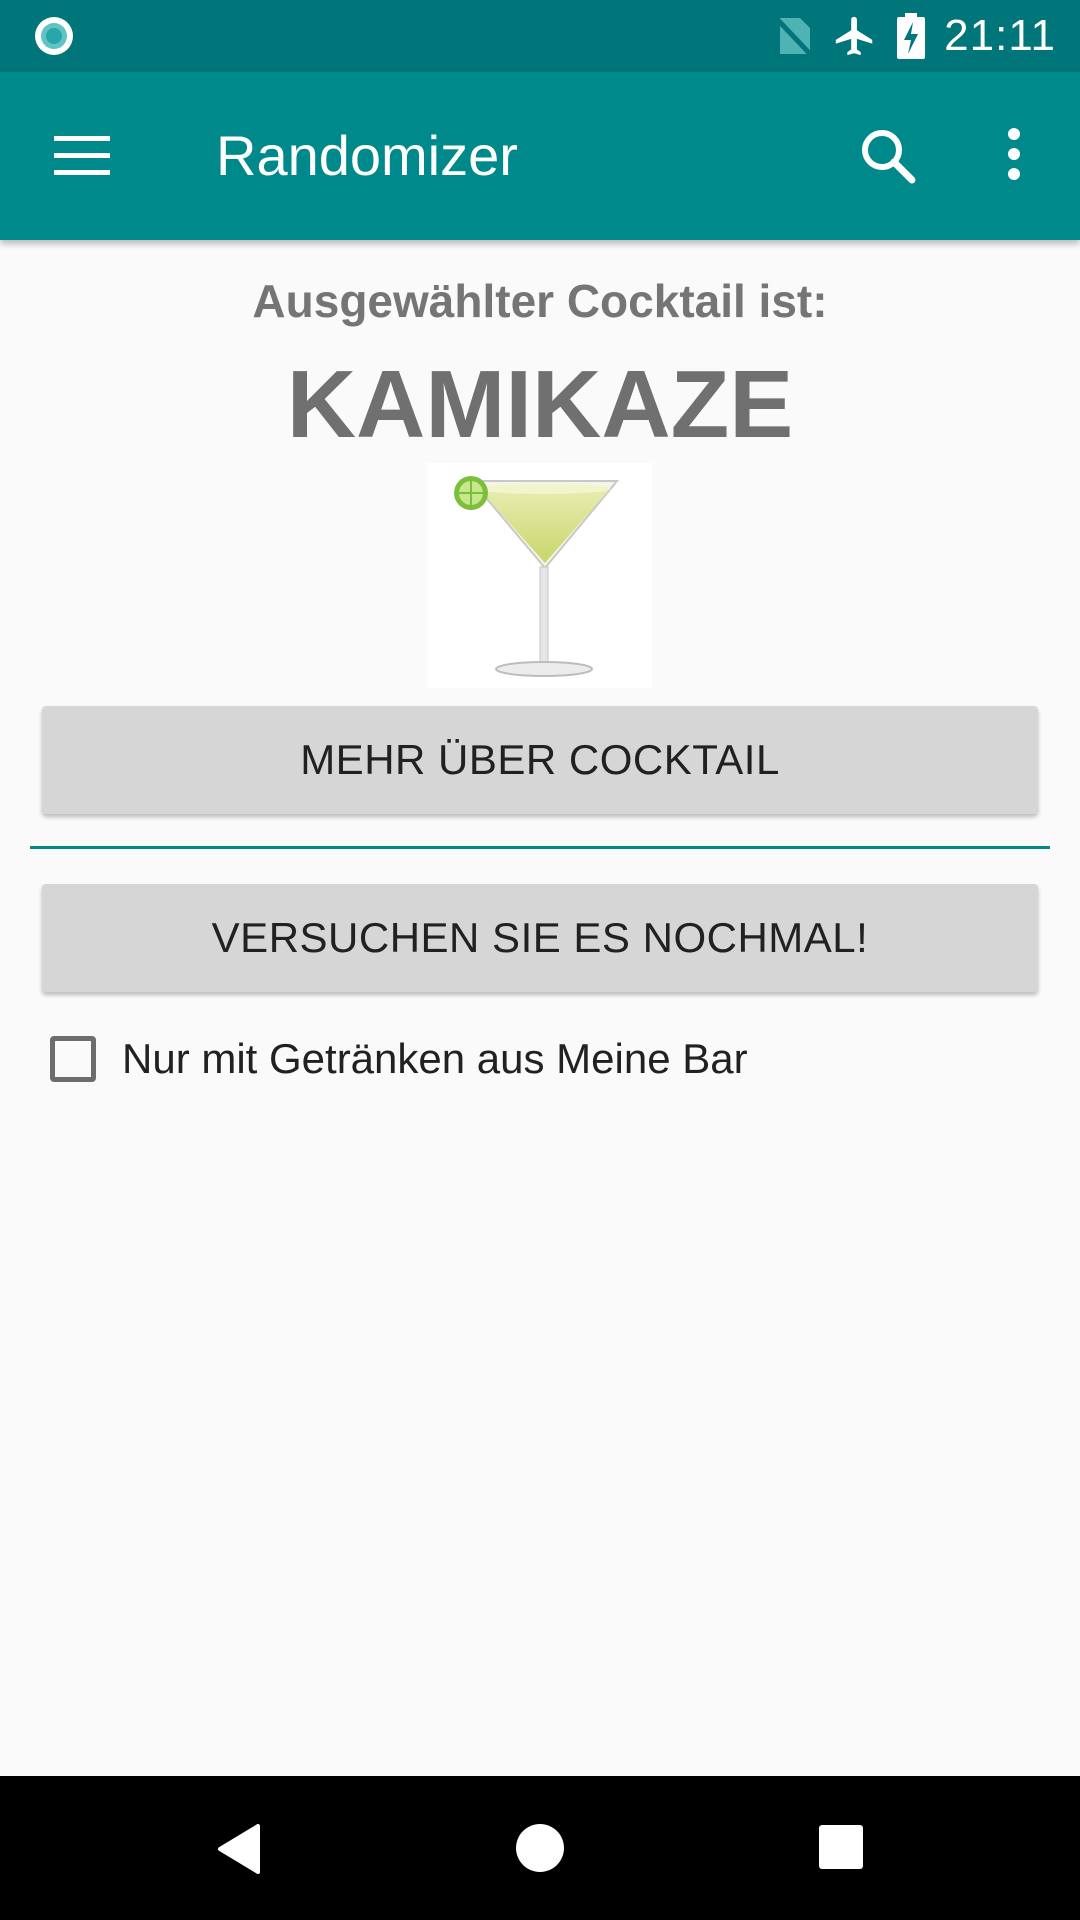 The image size is (1080, 1920). What do you see at coordinates (540, 760) in the screenshot?
I see `more-about-cocktail-button: MEHR ÜBER COCKTAIL` at bounding box center [540, 760].